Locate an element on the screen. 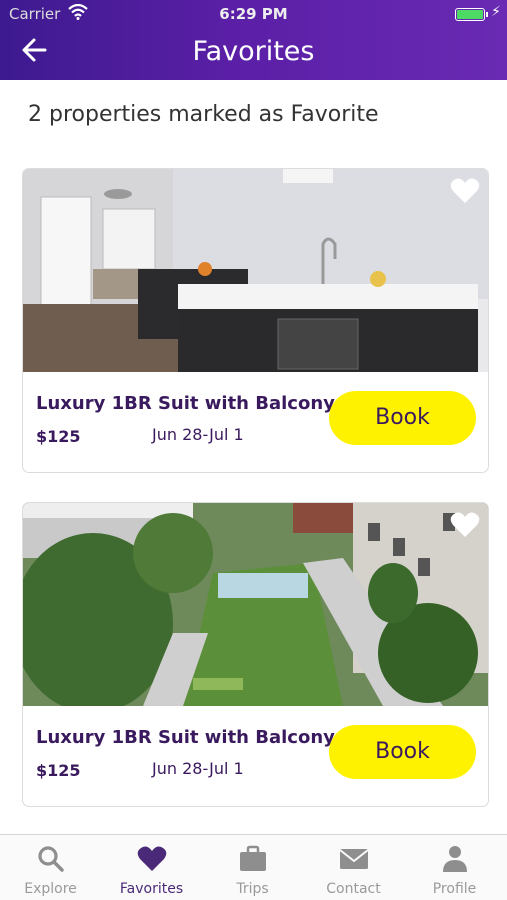  heart-icon is located at coordinates (152, 858).